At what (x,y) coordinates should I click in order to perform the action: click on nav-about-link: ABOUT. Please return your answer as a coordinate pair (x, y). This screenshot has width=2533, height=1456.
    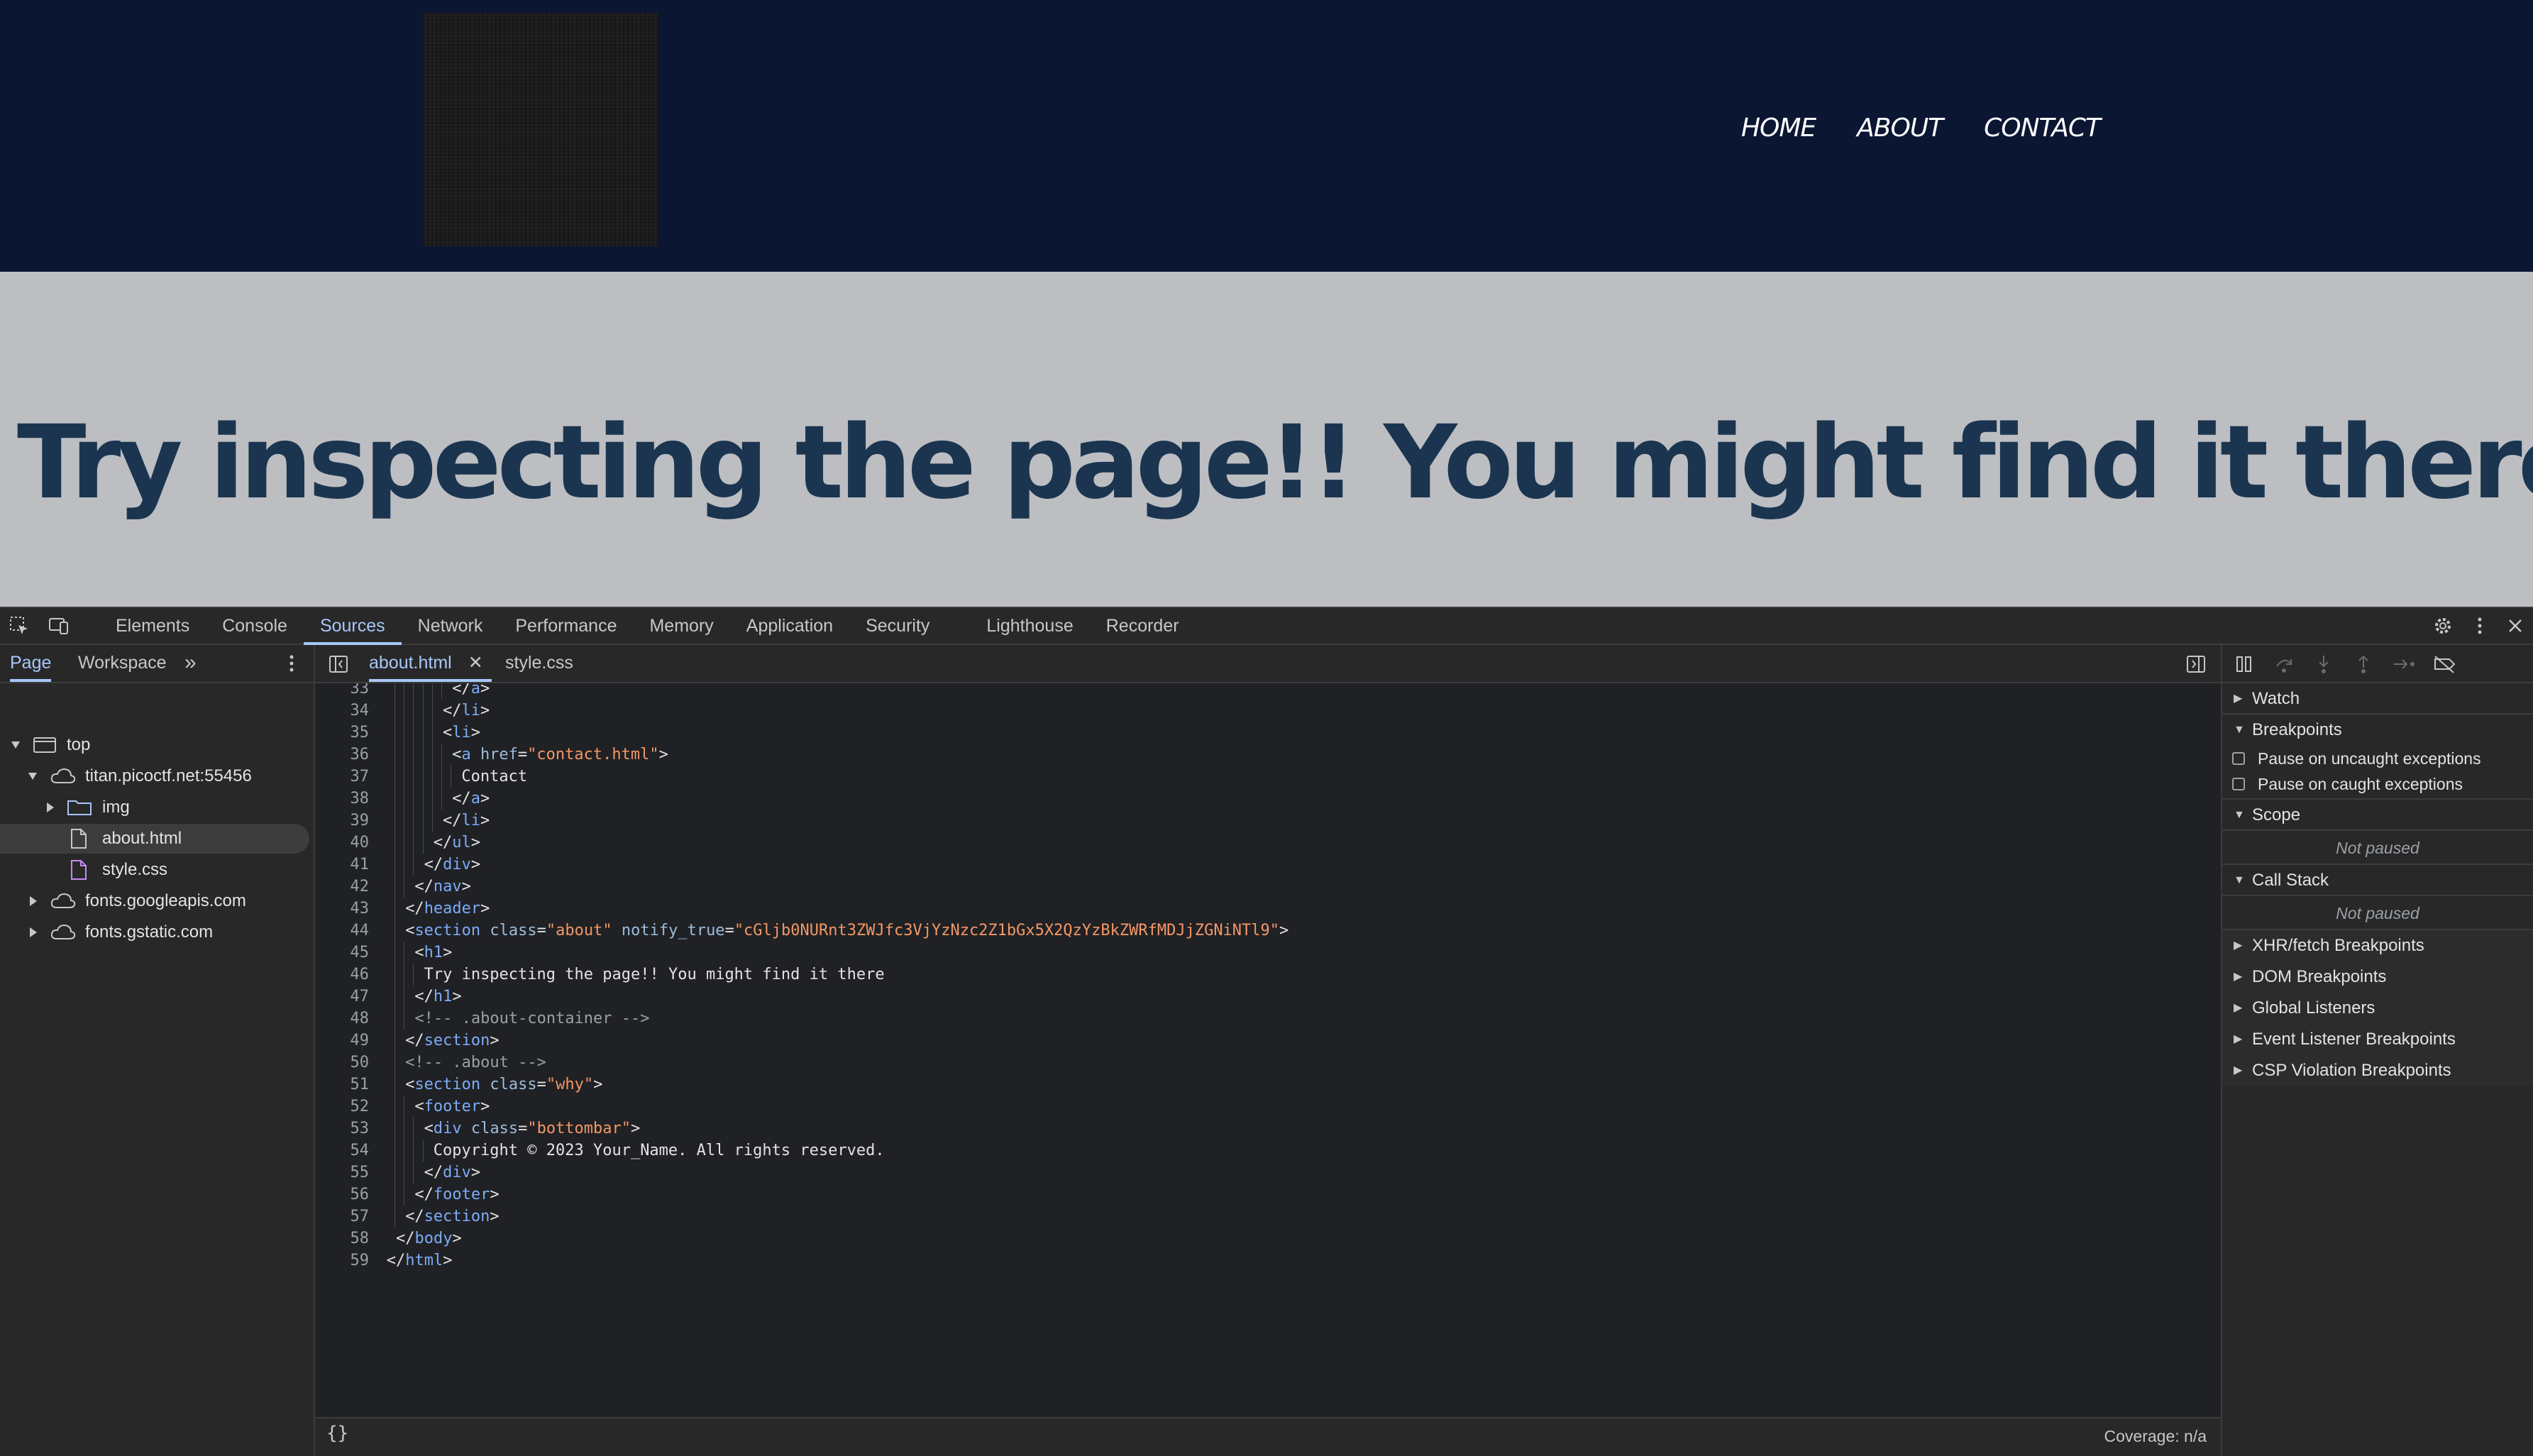
    Looking at the image, I should click on (1900, 128).